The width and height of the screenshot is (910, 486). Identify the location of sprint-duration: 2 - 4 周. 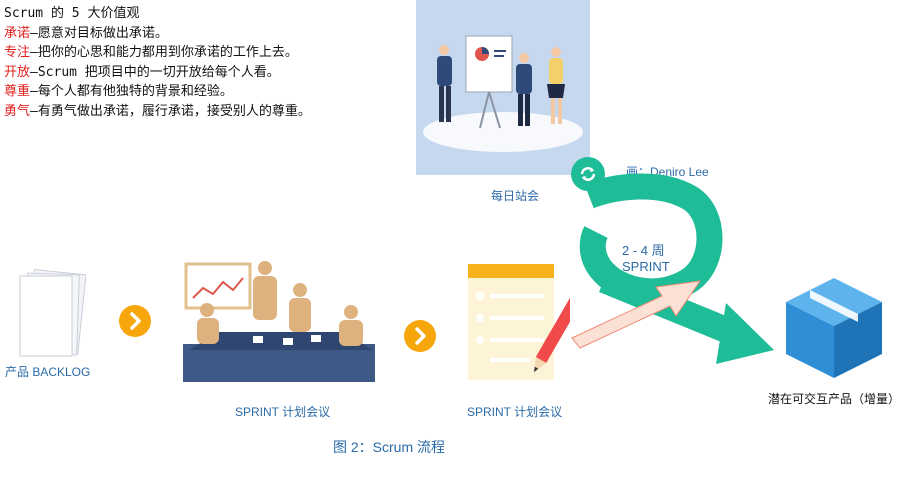
(643, 250).